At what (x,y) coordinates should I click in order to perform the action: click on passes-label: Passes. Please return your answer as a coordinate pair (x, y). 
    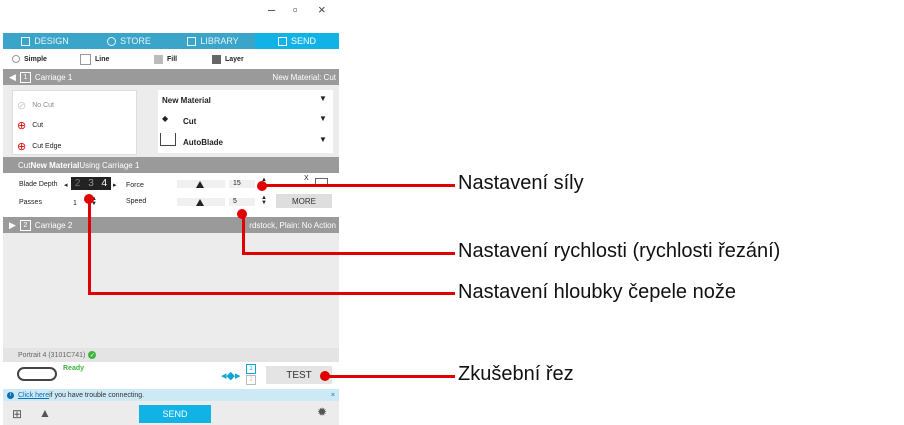
    Looking at the image, I should click on (30, 202).